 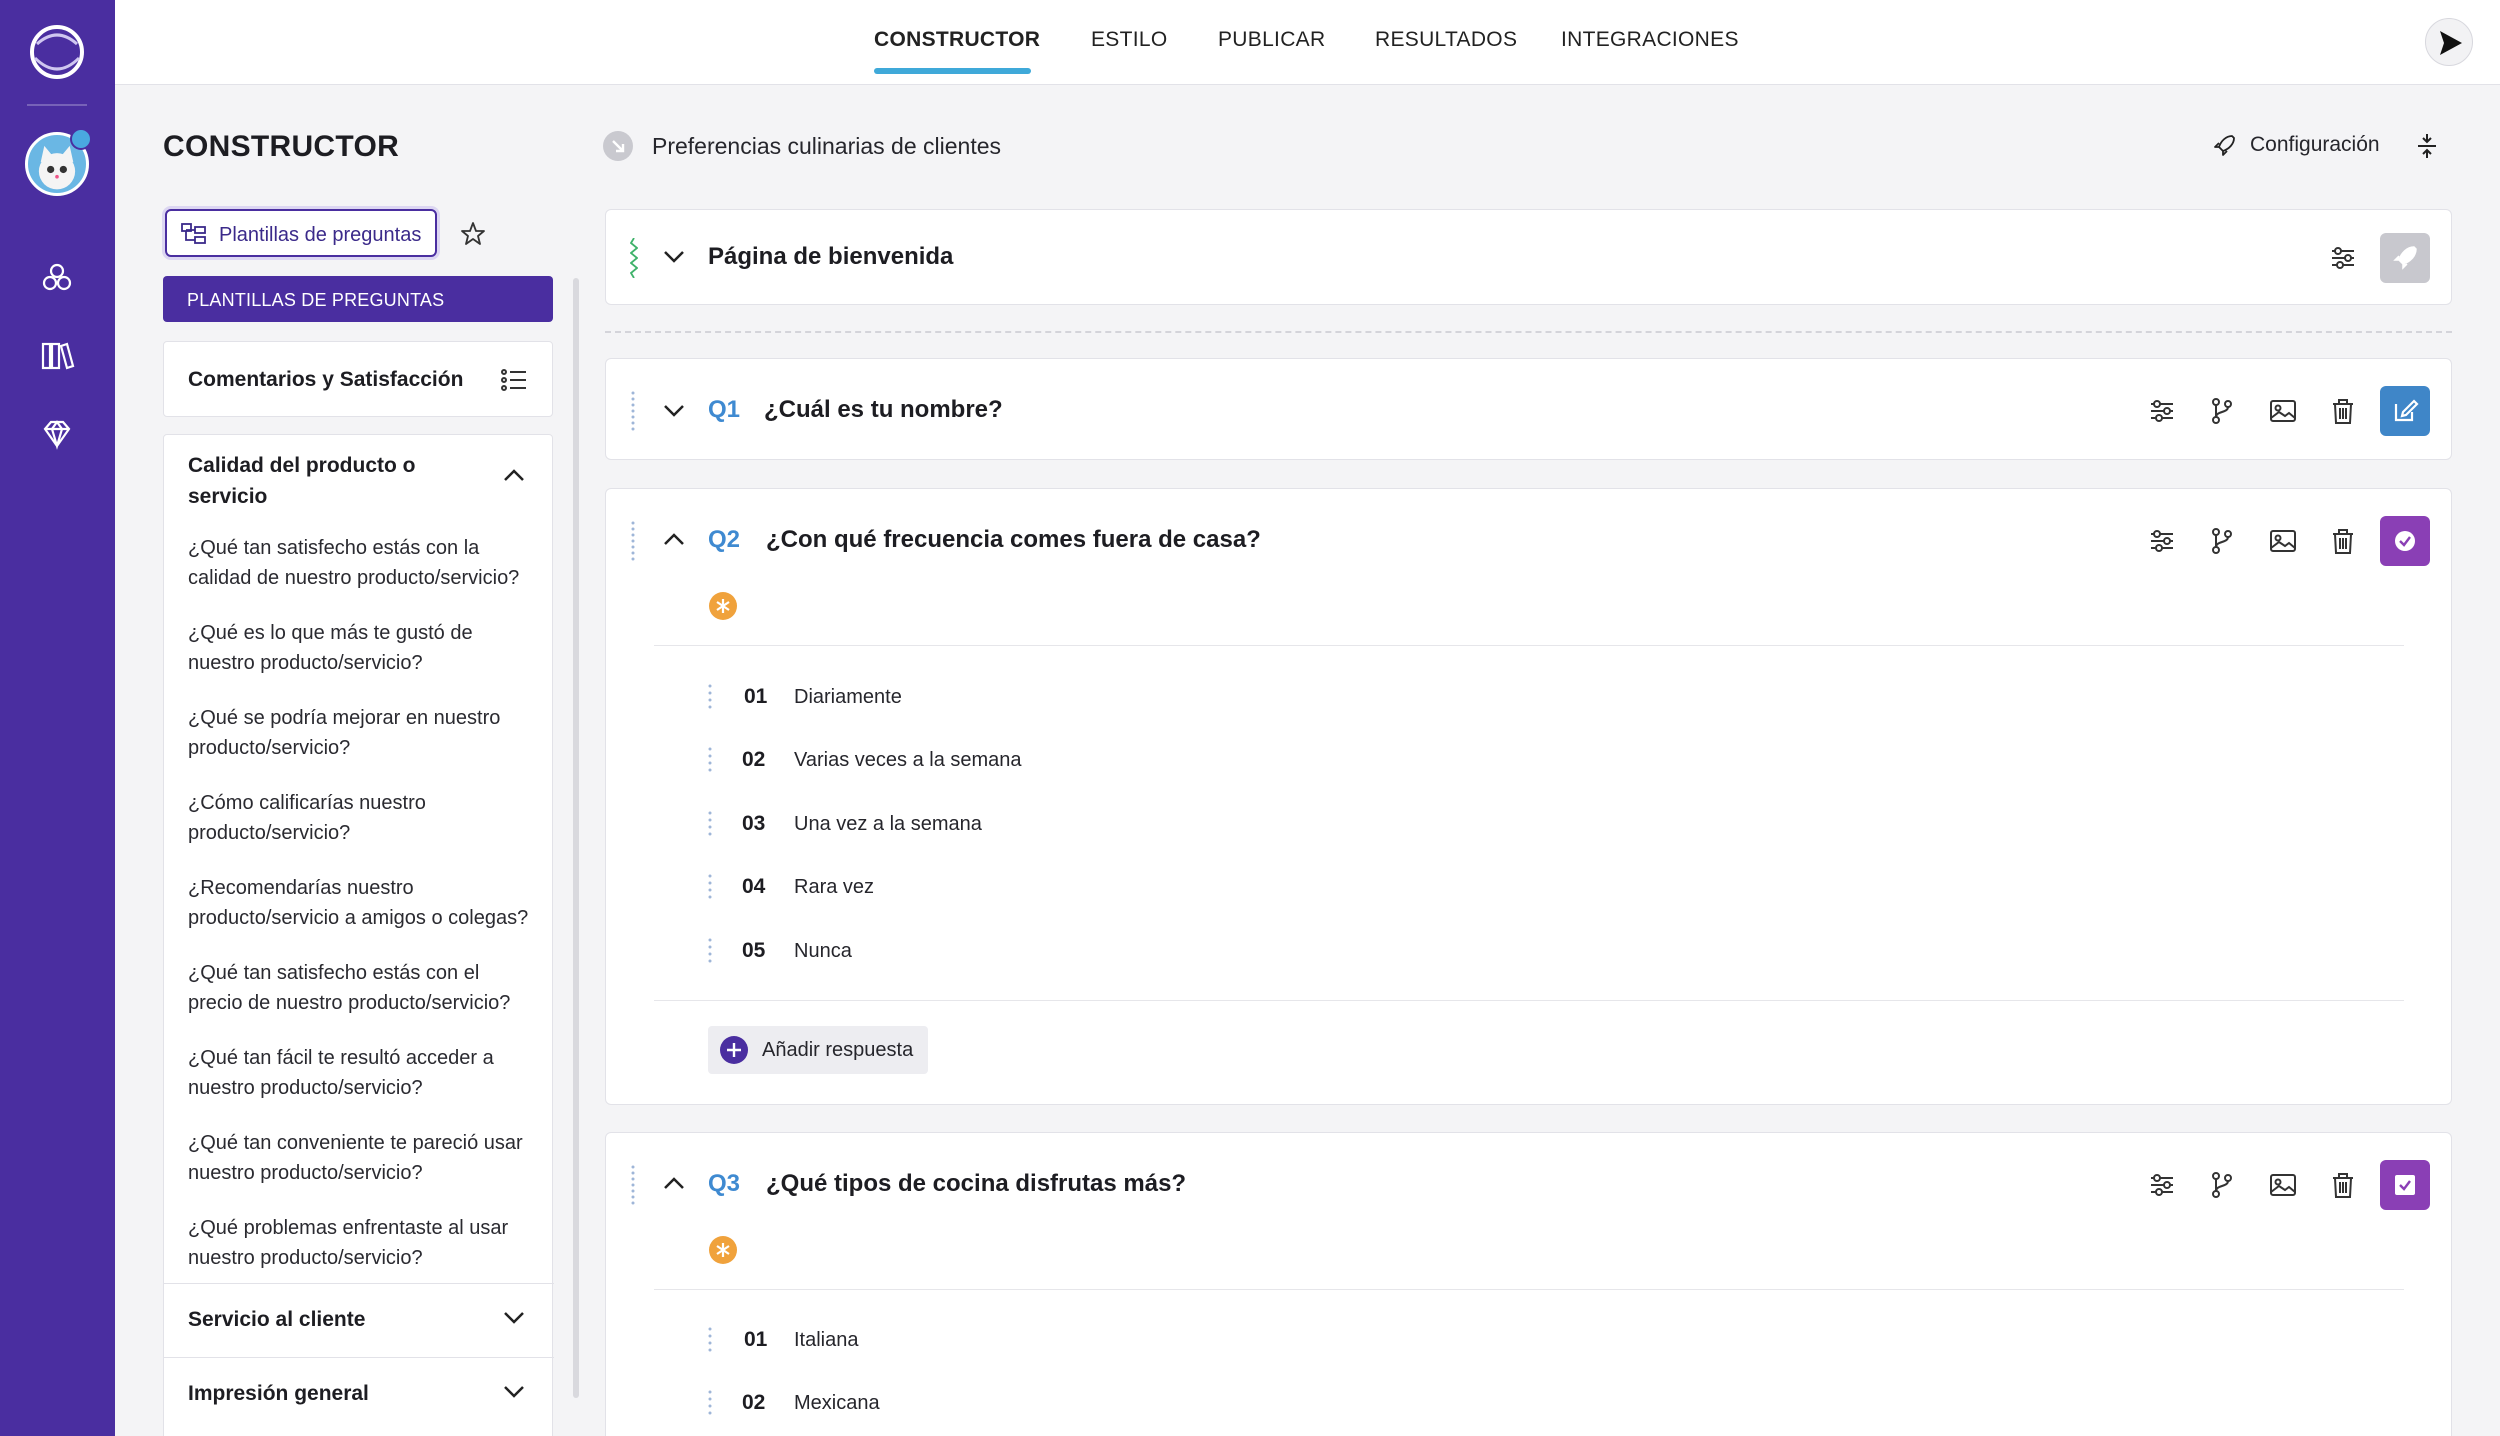 I want to click on config-link: Configuración, so click(x=2315, y=145).